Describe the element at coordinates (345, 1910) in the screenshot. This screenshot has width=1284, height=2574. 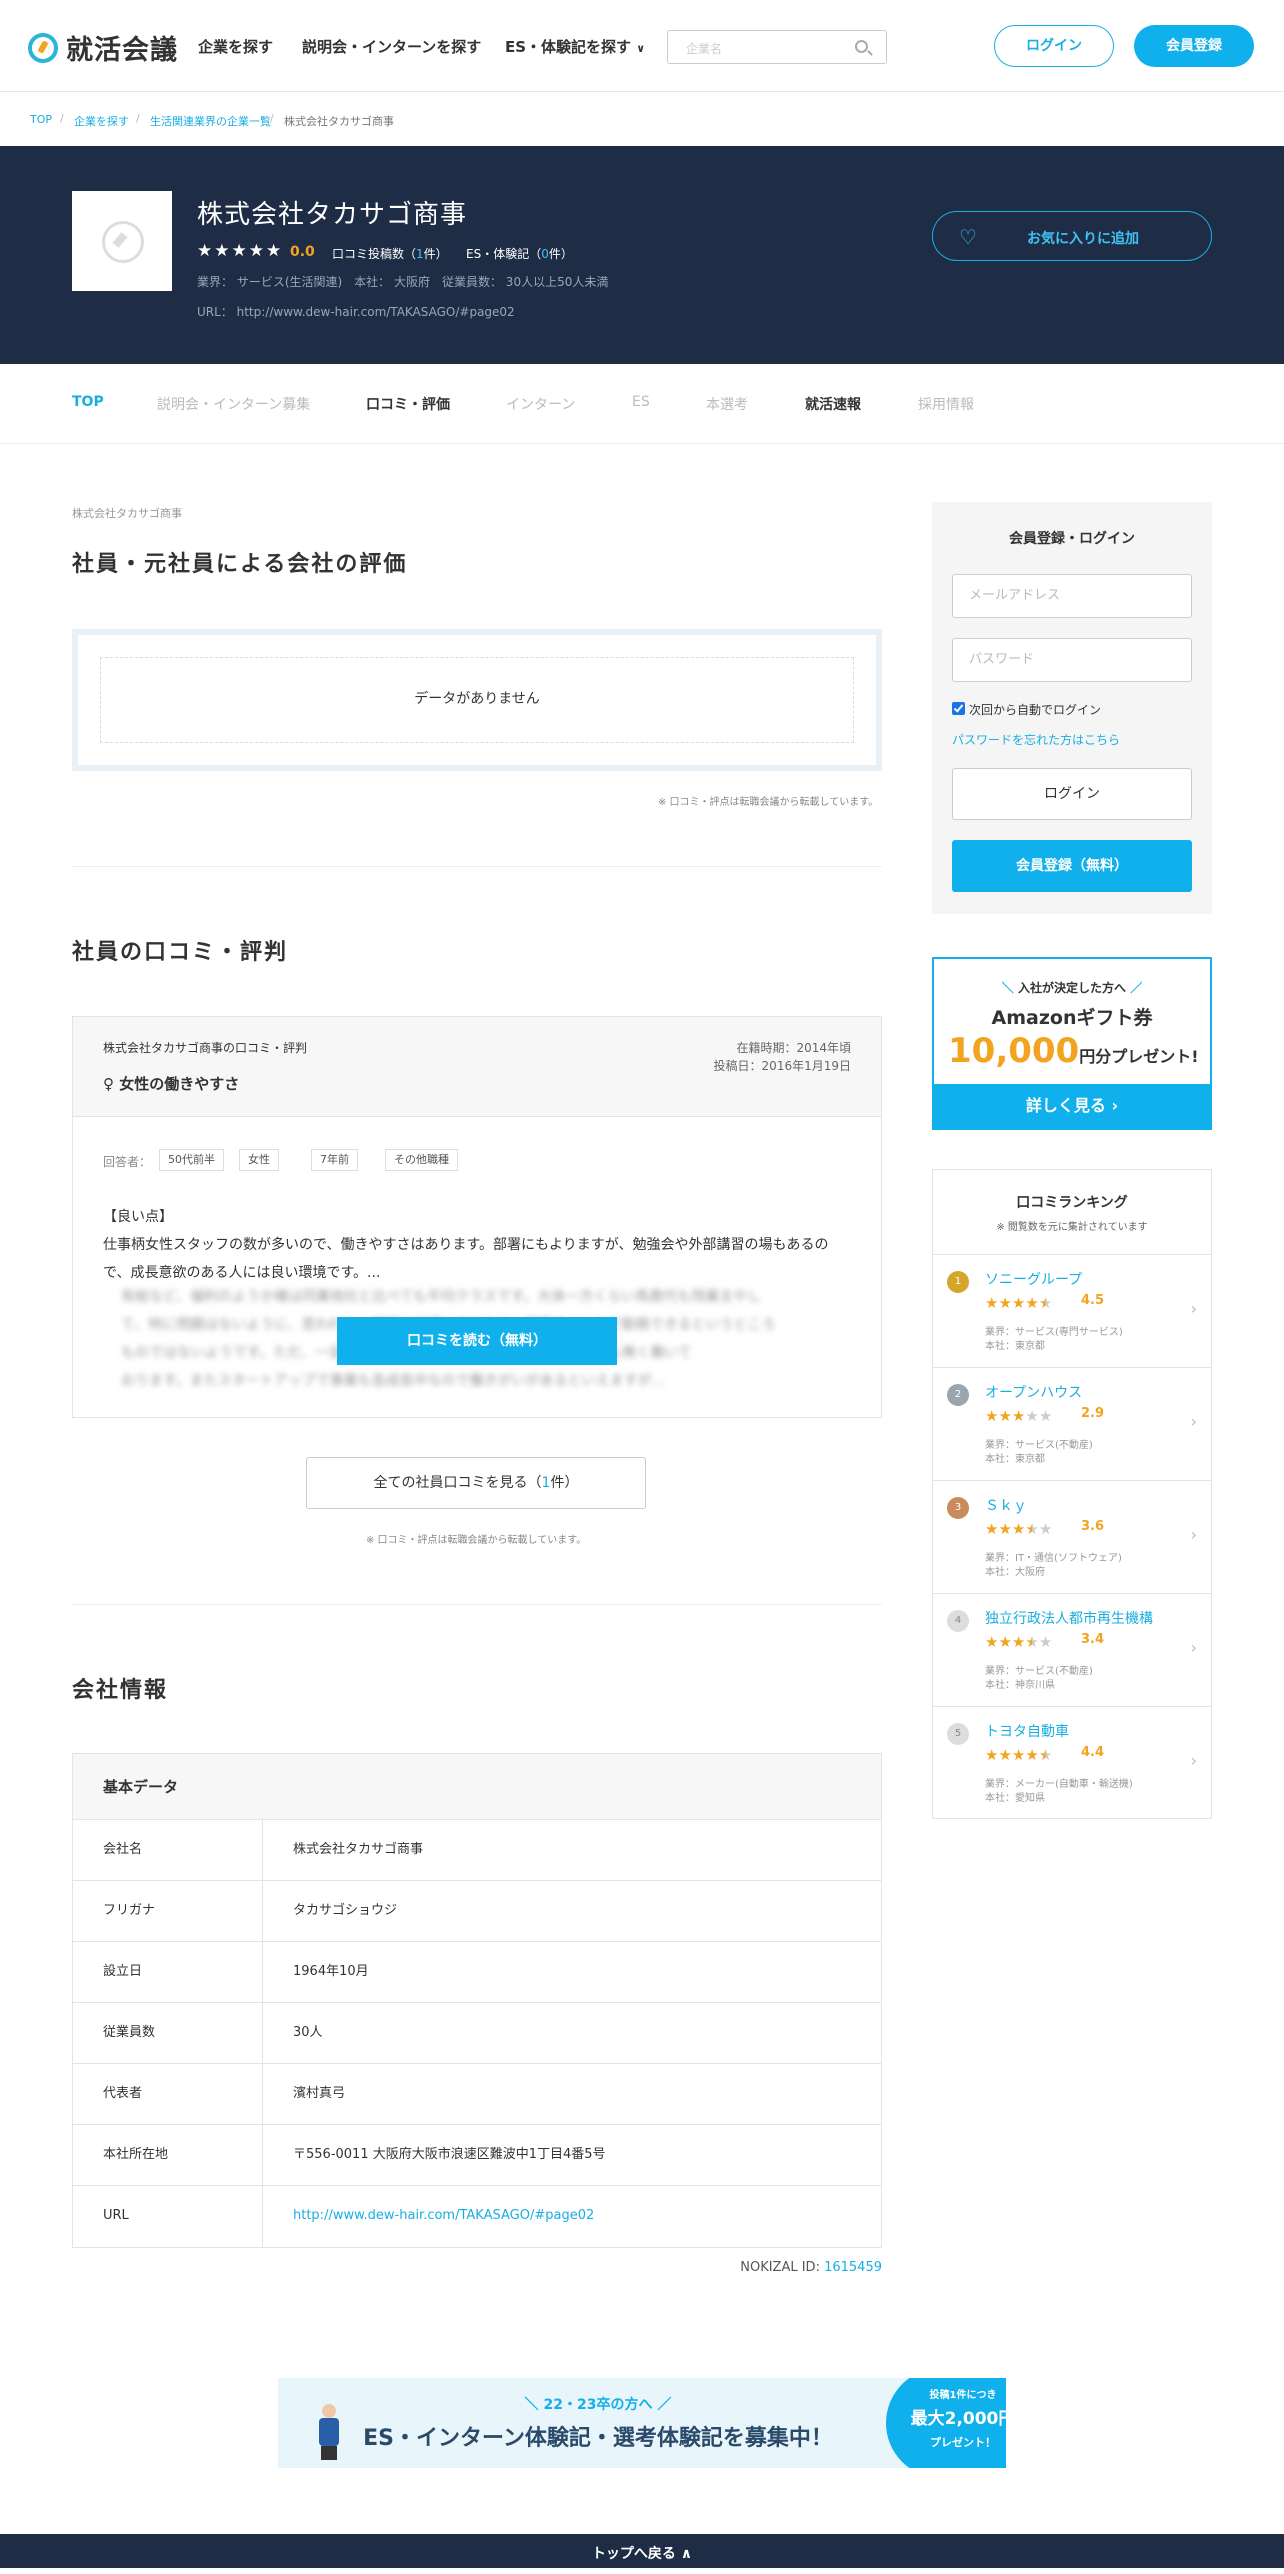
I see `table-value: タカサゴショウジ` at that location.